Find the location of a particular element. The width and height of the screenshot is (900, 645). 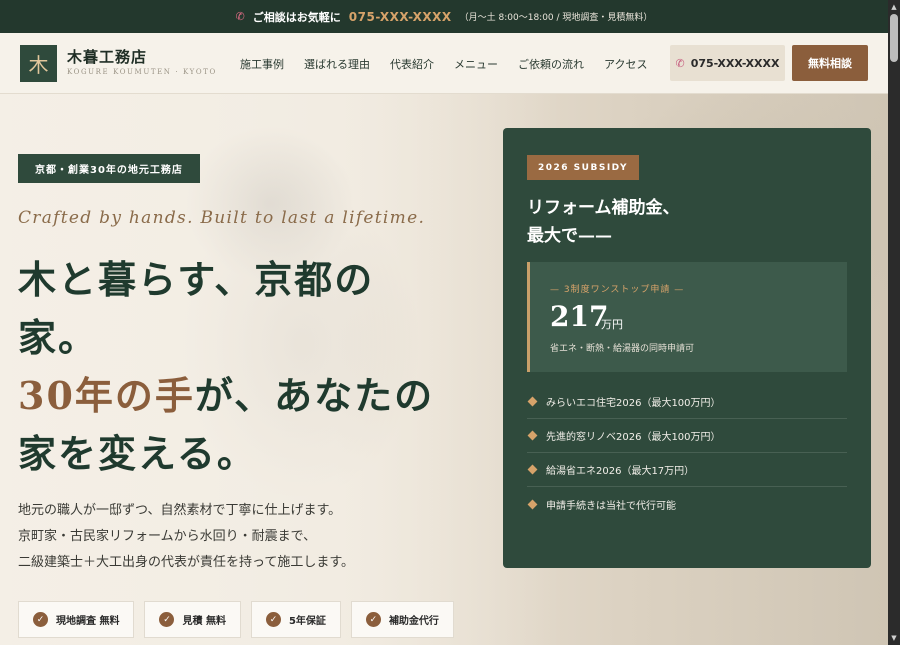

feature-chip: ✓ 5年保証 is located at coordinates (295, 619).